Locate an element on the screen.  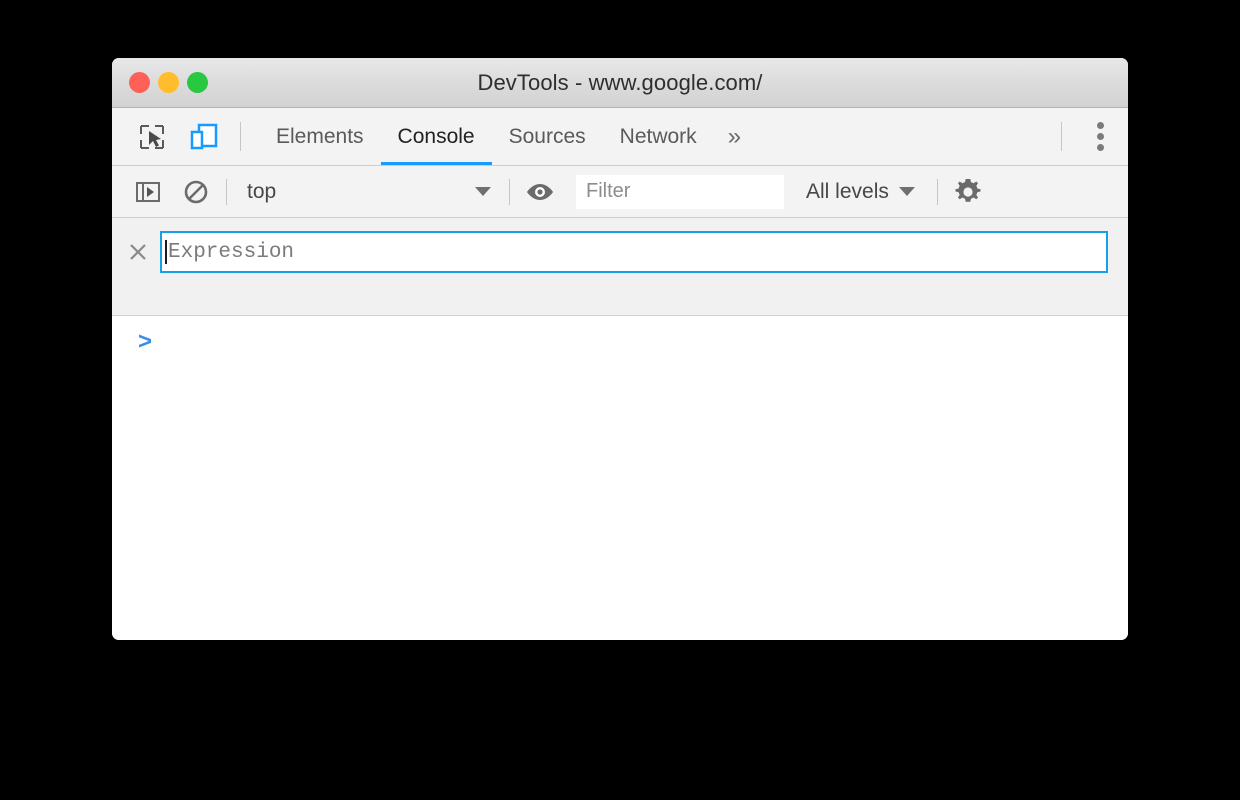
create-live-expression-button is located at coordinates (540, 192).